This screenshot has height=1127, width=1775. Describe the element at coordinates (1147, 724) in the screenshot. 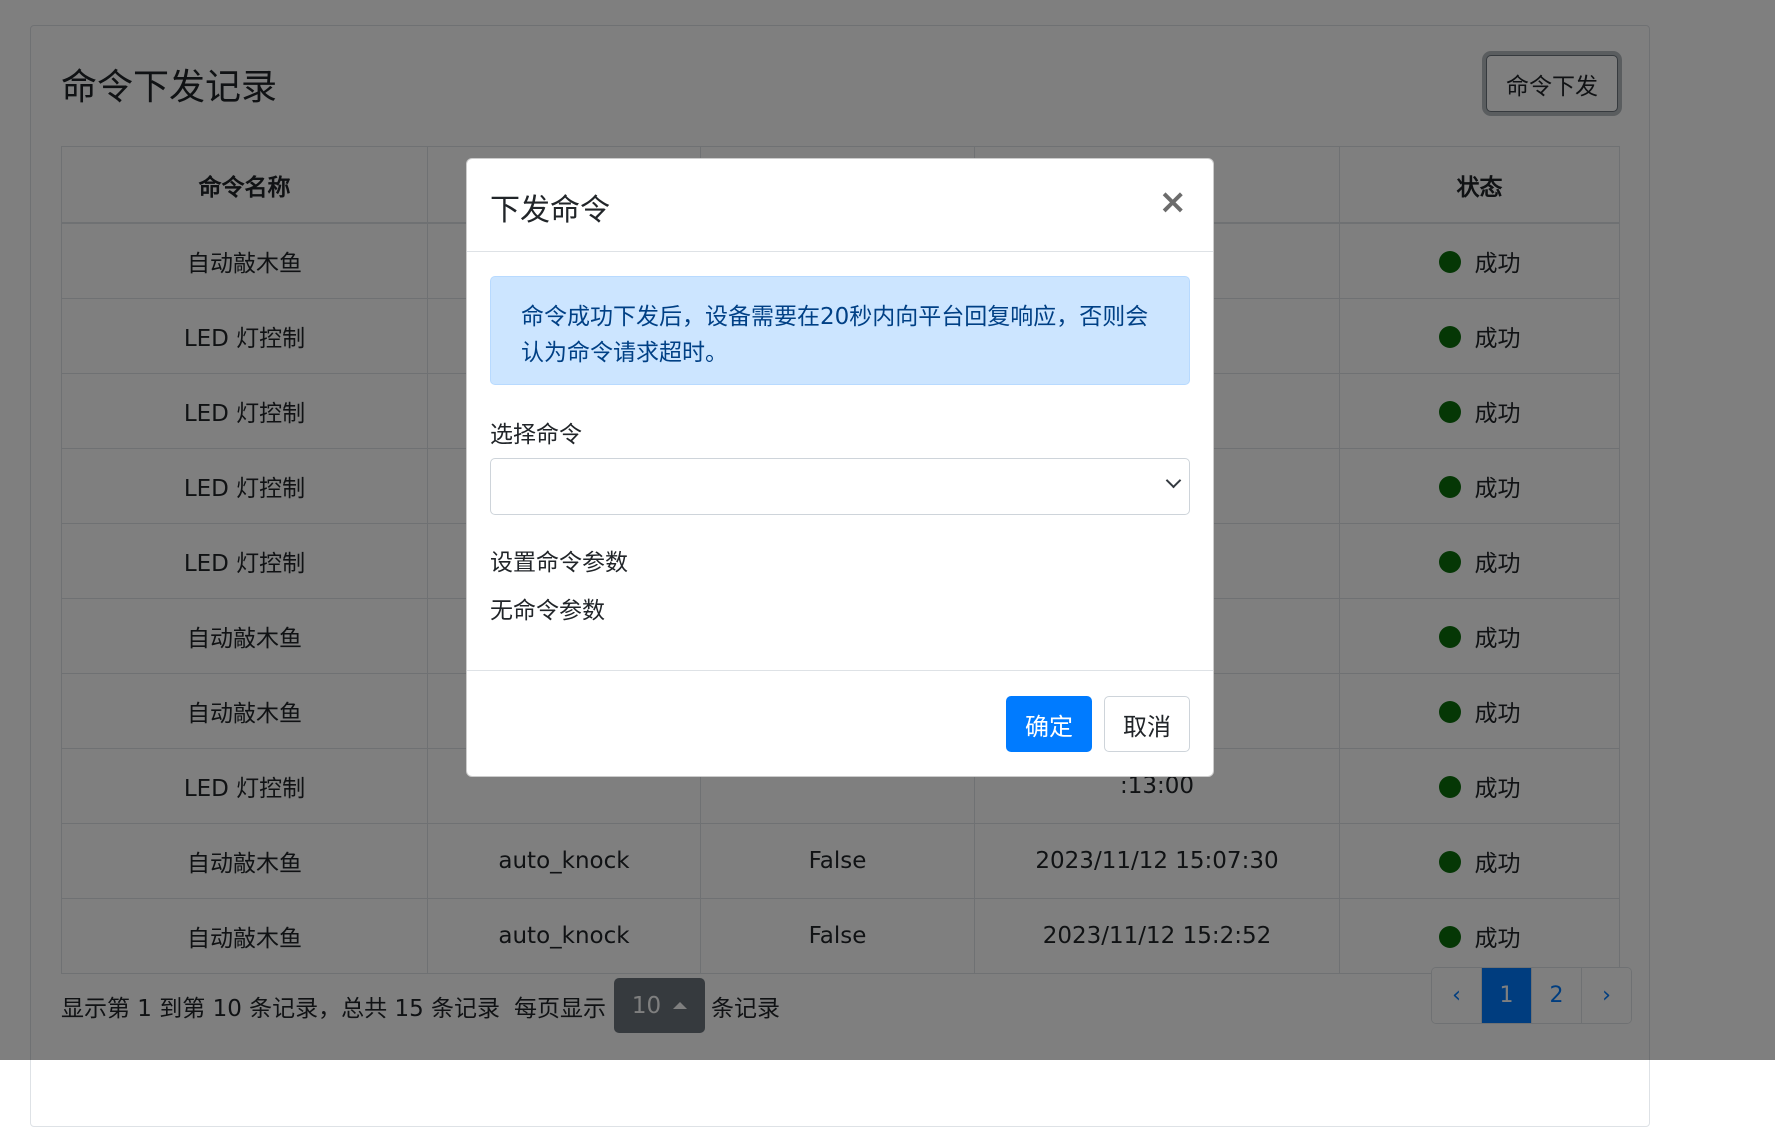

I see `cancel-button: 取消` at that location.